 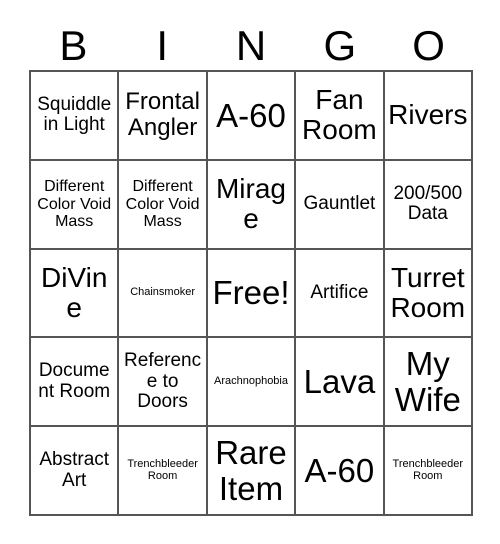 I want to click on bingo-cell-n4: Arachnophobia, so click(x=252, y=383).